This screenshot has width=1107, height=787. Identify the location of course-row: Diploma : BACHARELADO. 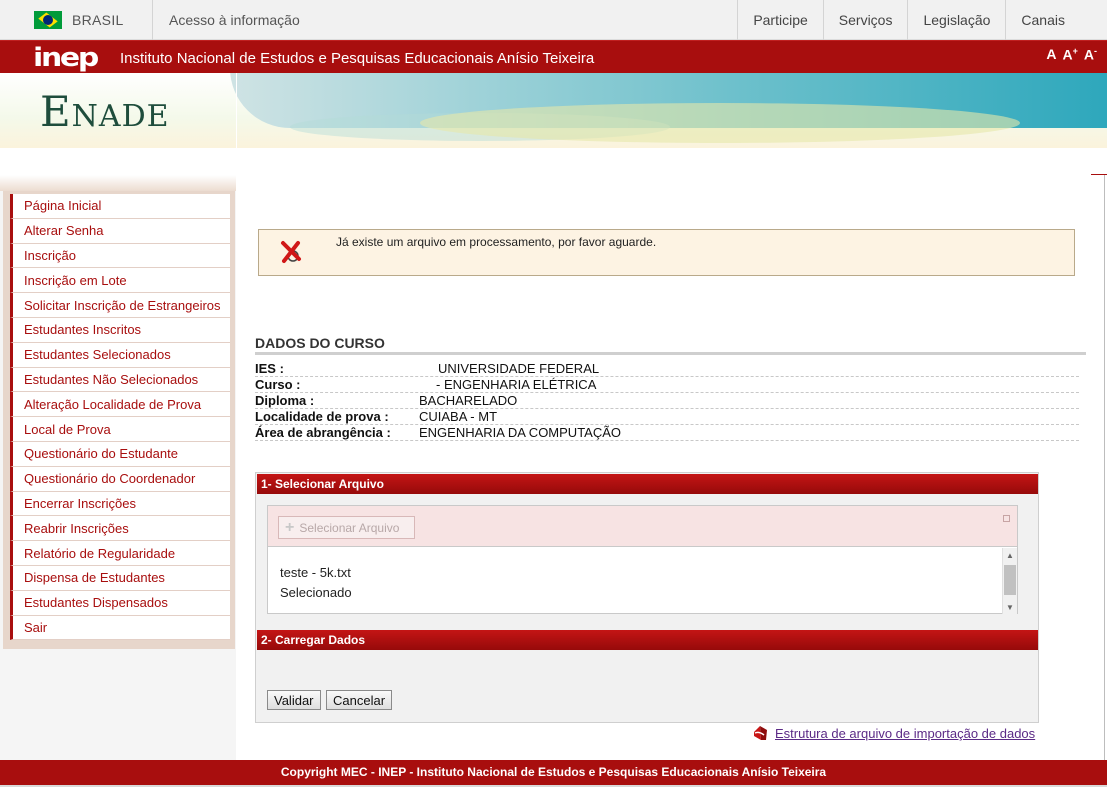
(667, 401).